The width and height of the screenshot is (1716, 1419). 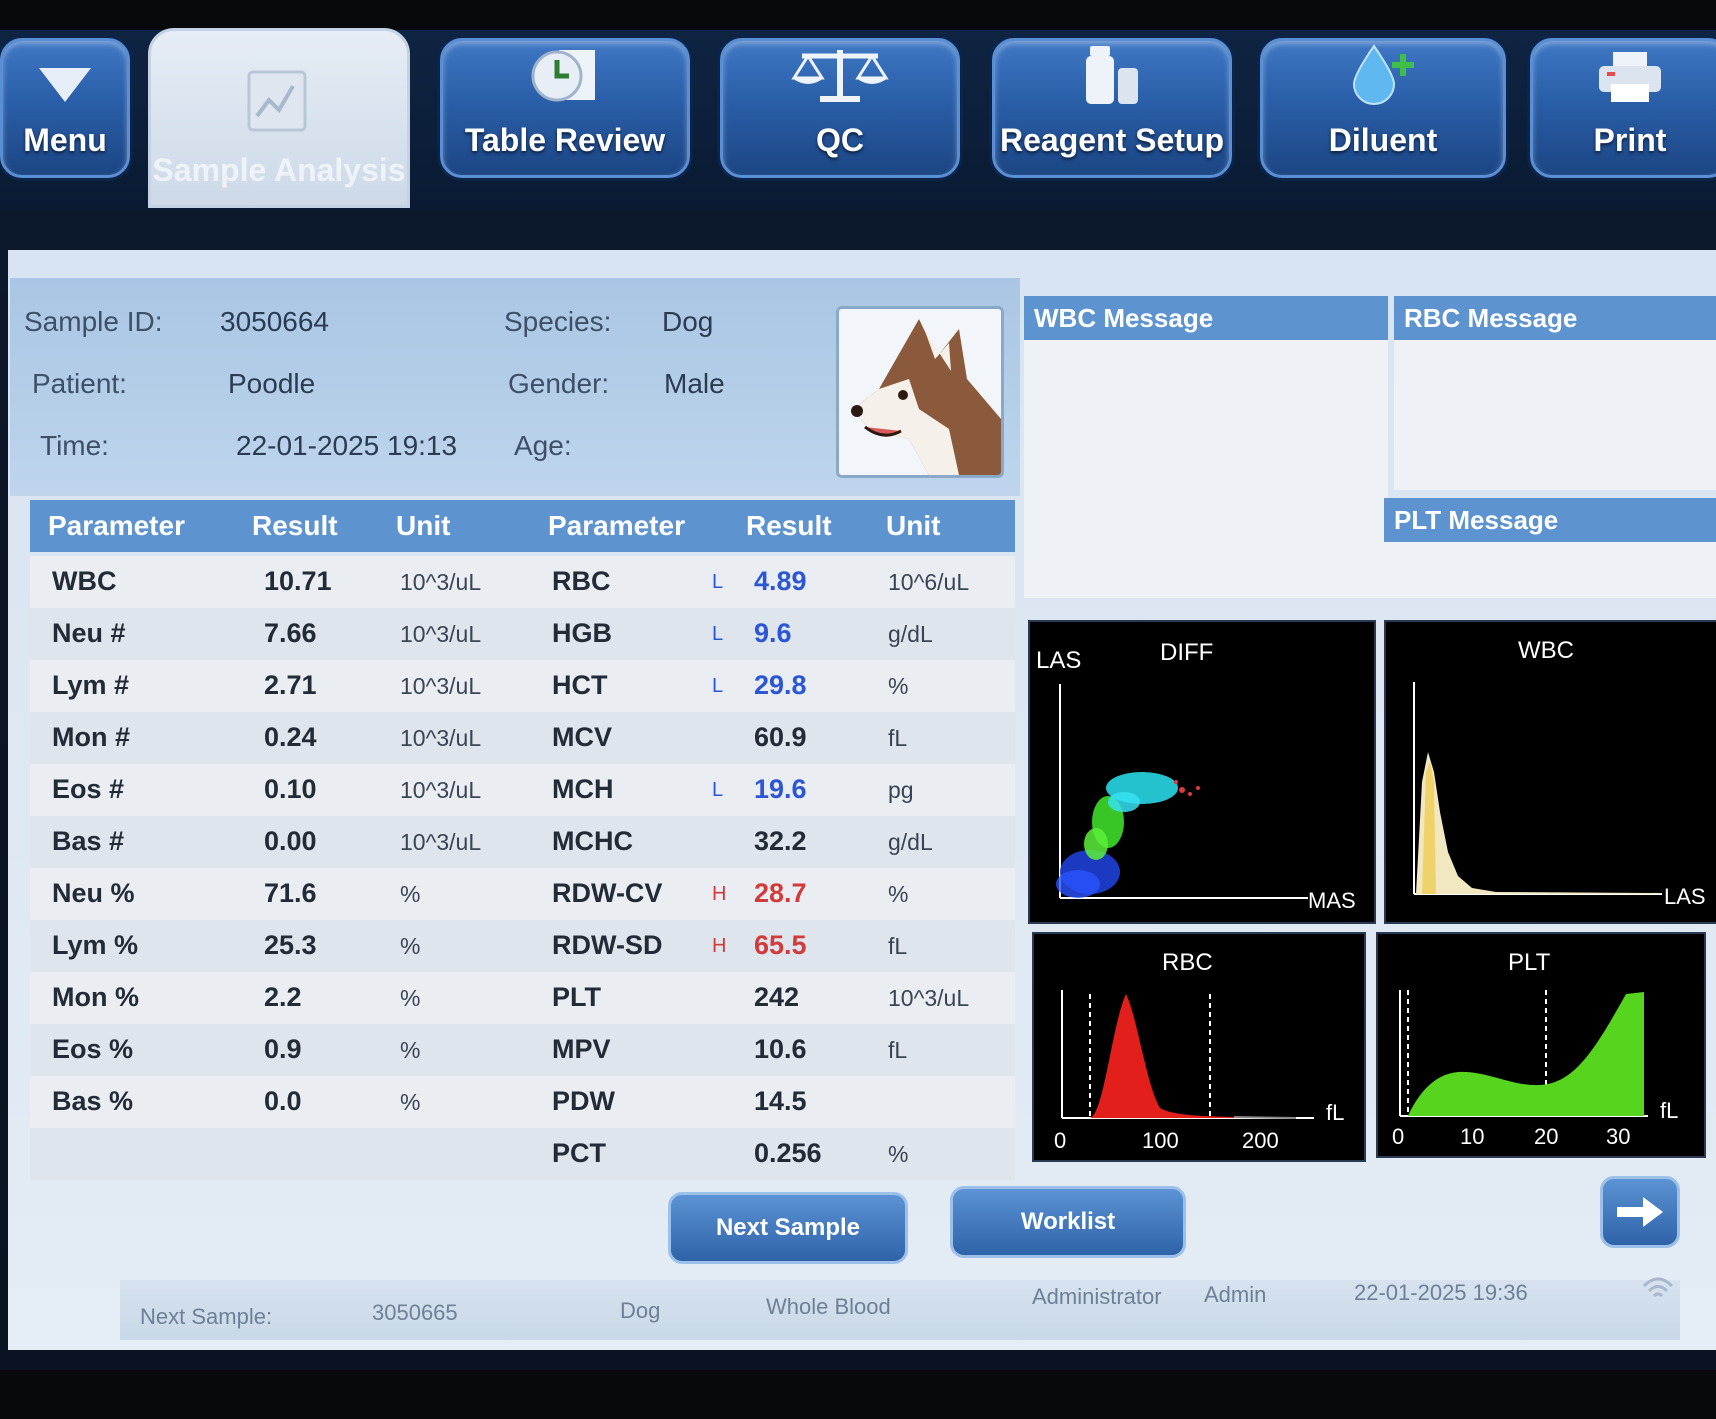 I want to click on table-row: PCT 0.256%, so click(x=522, y=1154).